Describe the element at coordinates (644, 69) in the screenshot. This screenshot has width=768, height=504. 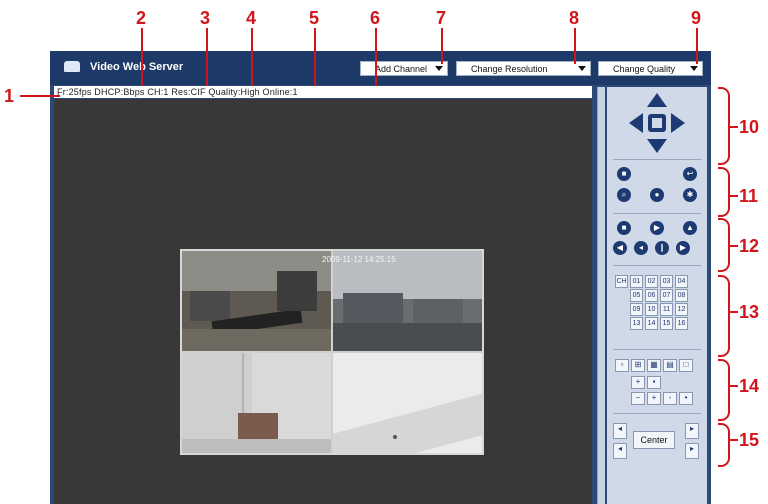
I see `change-quality-label: Change Quality` at that location.